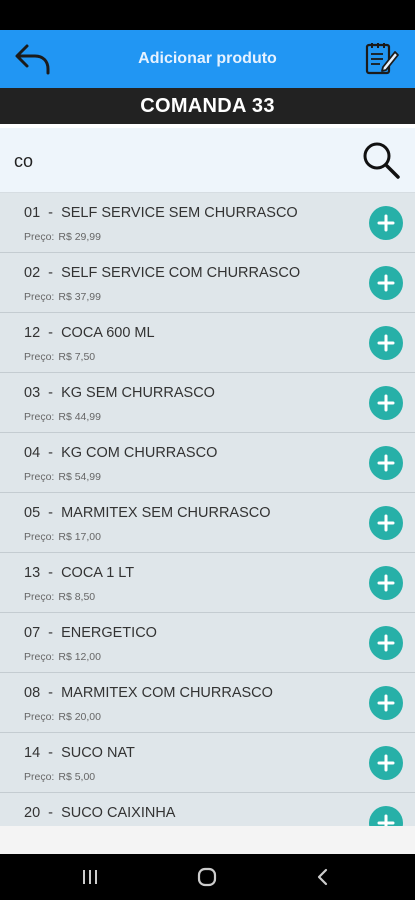 This screenshot has width=415, height=900. What do you see at coordinates (207, 463) in the screenshot?
I see `product-row: 04 - KG COM CHURRASCO Preço: R$ 54,99` at bounding box center [207, 463].